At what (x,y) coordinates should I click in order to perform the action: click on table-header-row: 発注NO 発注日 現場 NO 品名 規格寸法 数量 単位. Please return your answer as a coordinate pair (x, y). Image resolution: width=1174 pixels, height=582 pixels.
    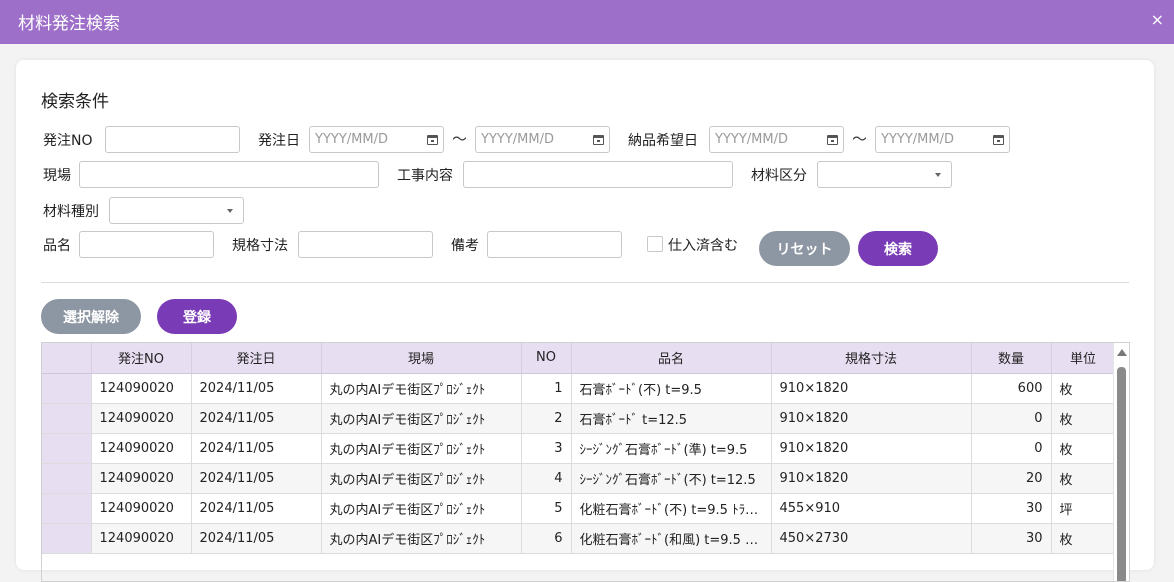
    Looking at the image, I should click on (579, 358).